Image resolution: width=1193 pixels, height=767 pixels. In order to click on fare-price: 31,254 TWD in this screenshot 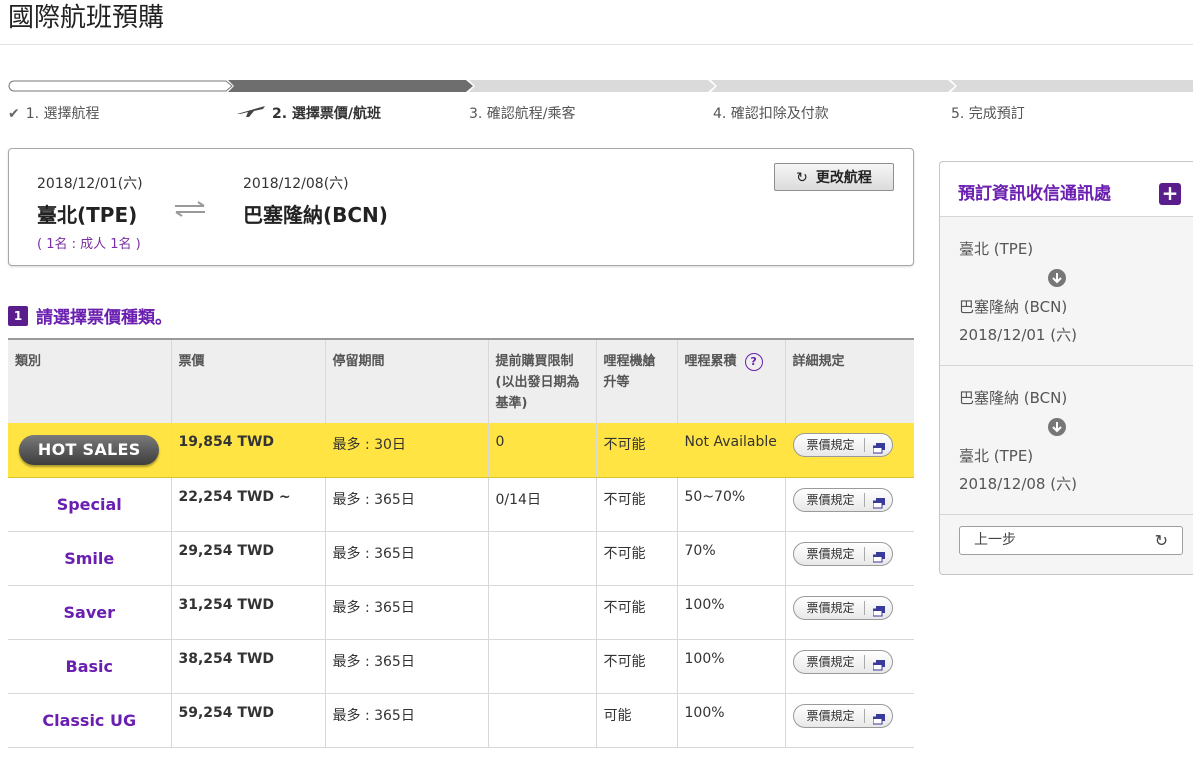, I will do `click(247, 612)`.